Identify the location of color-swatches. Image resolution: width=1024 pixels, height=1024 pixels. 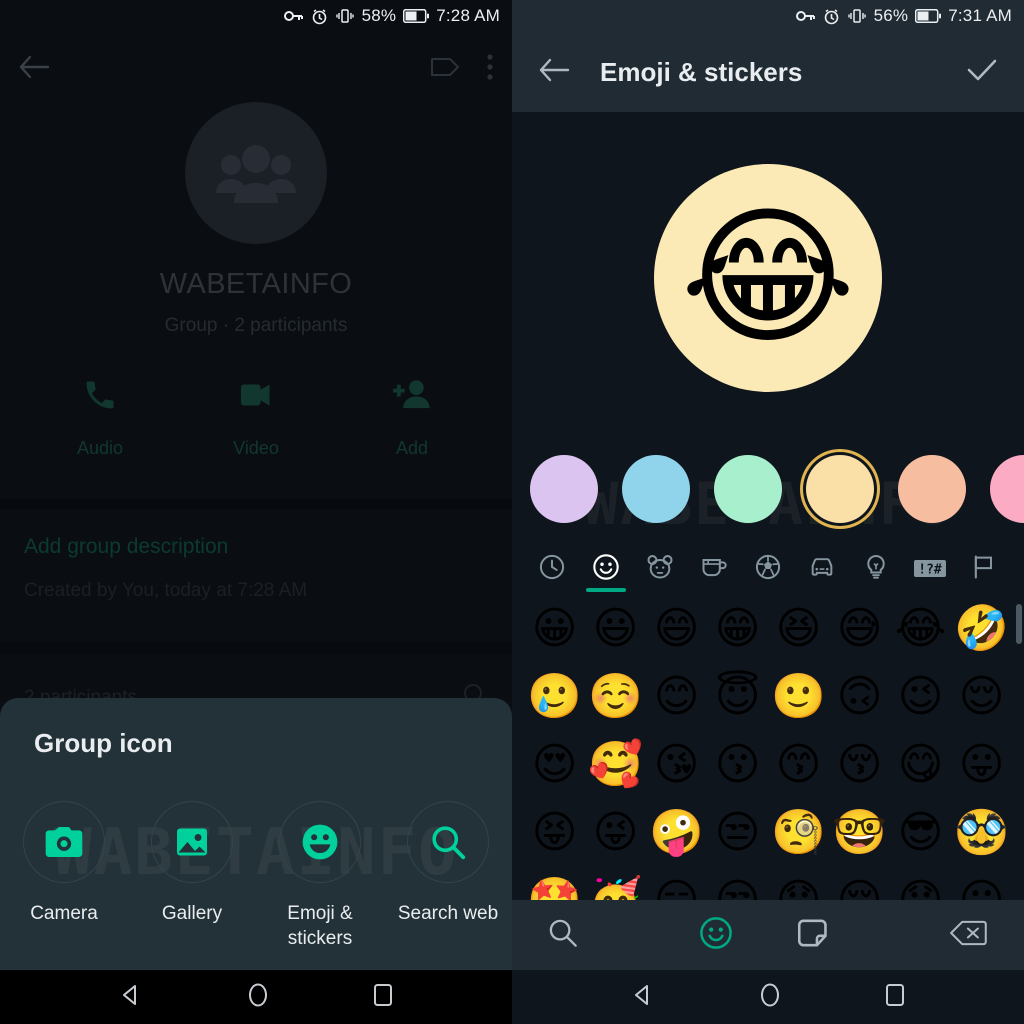
(768, 489).